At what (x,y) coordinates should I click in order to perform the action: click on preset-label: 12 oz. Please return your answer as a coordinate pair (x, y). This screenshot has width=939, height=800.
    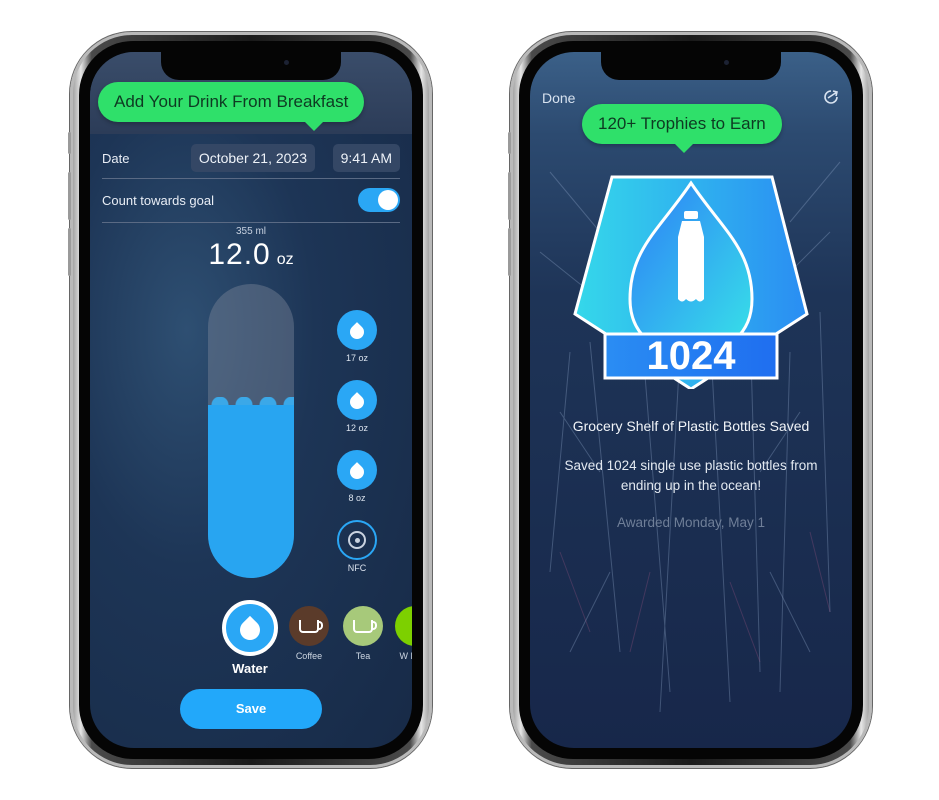
    Looking at the image, I should click on (357, 428).